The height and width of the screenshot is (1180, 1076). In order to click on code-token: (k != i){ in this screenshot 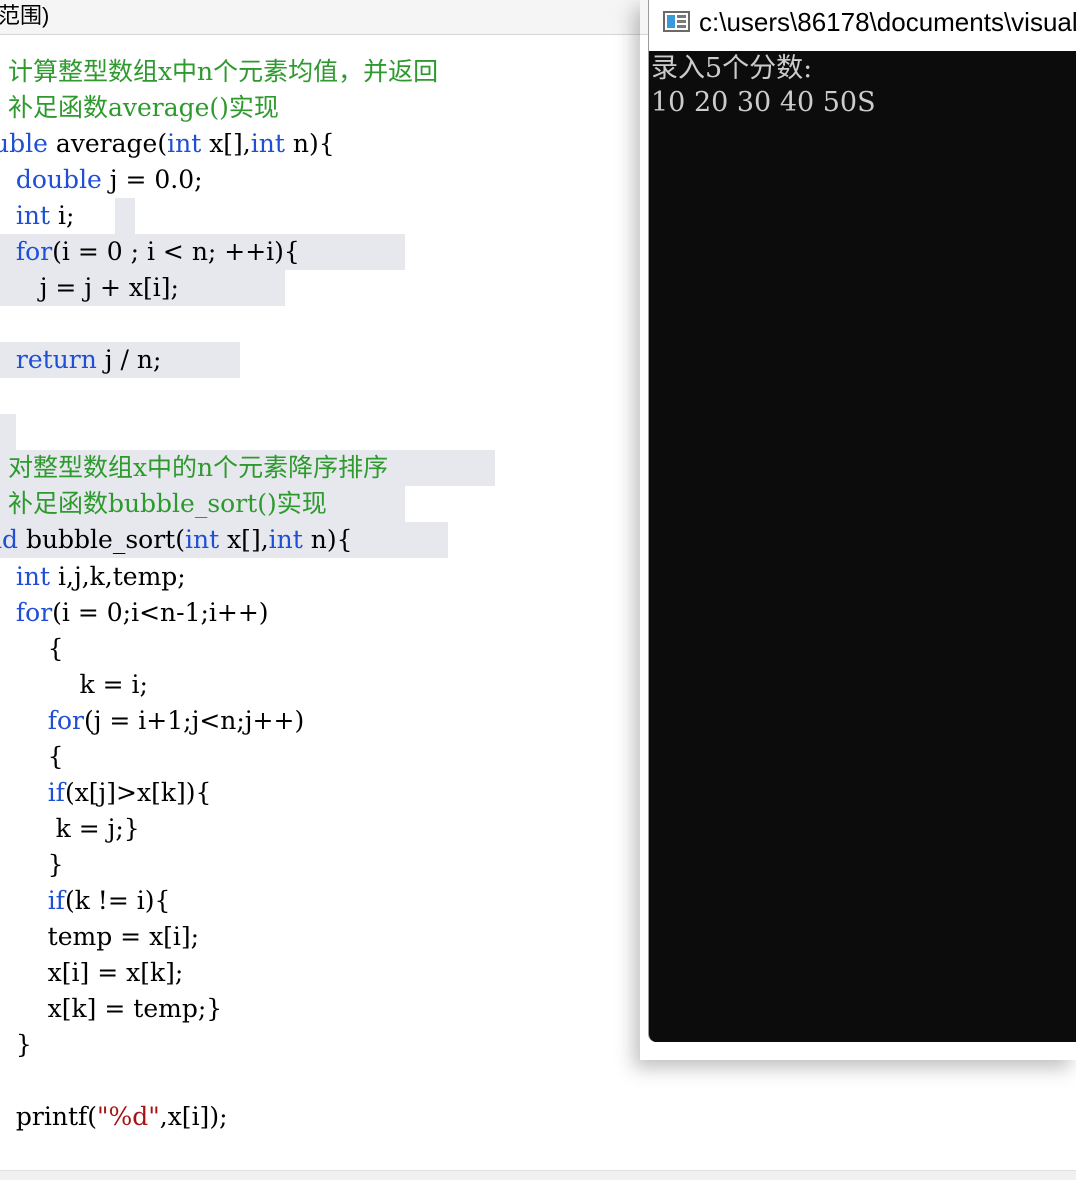, I will do `click(117, 900)`.